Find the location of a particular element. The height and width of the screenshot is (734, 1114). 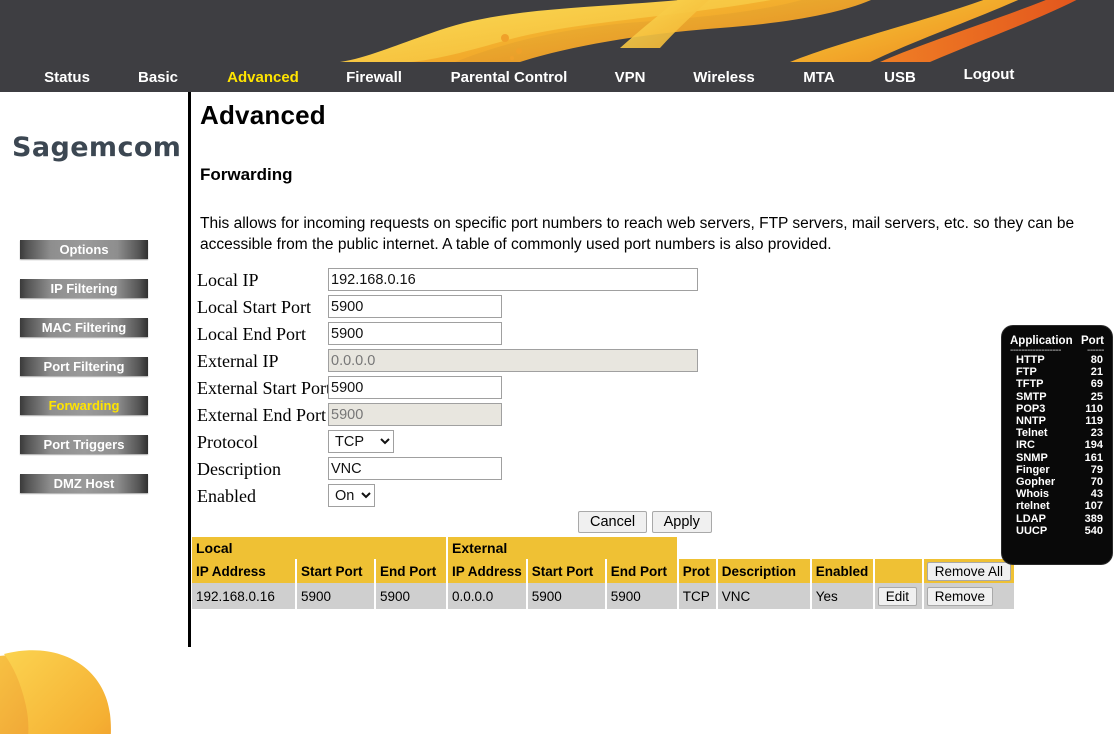

port-reference-app: SMTP is located at coordinates (1031, 396).